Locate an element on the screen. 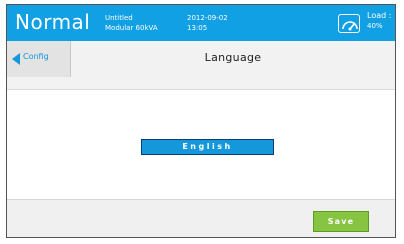 The height and width of the screenshot is (244, 404). back-button: Config is located at coordinates (39, 59).